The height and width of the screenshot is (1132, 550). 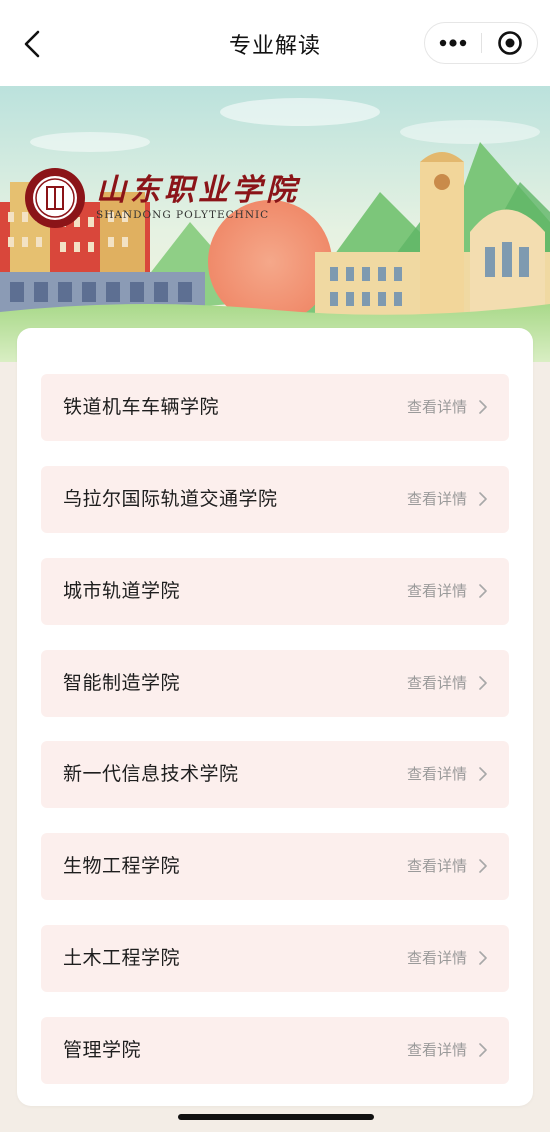 I want to click on school-name-cn: 山东职业学院, so click(x=198, y=190).